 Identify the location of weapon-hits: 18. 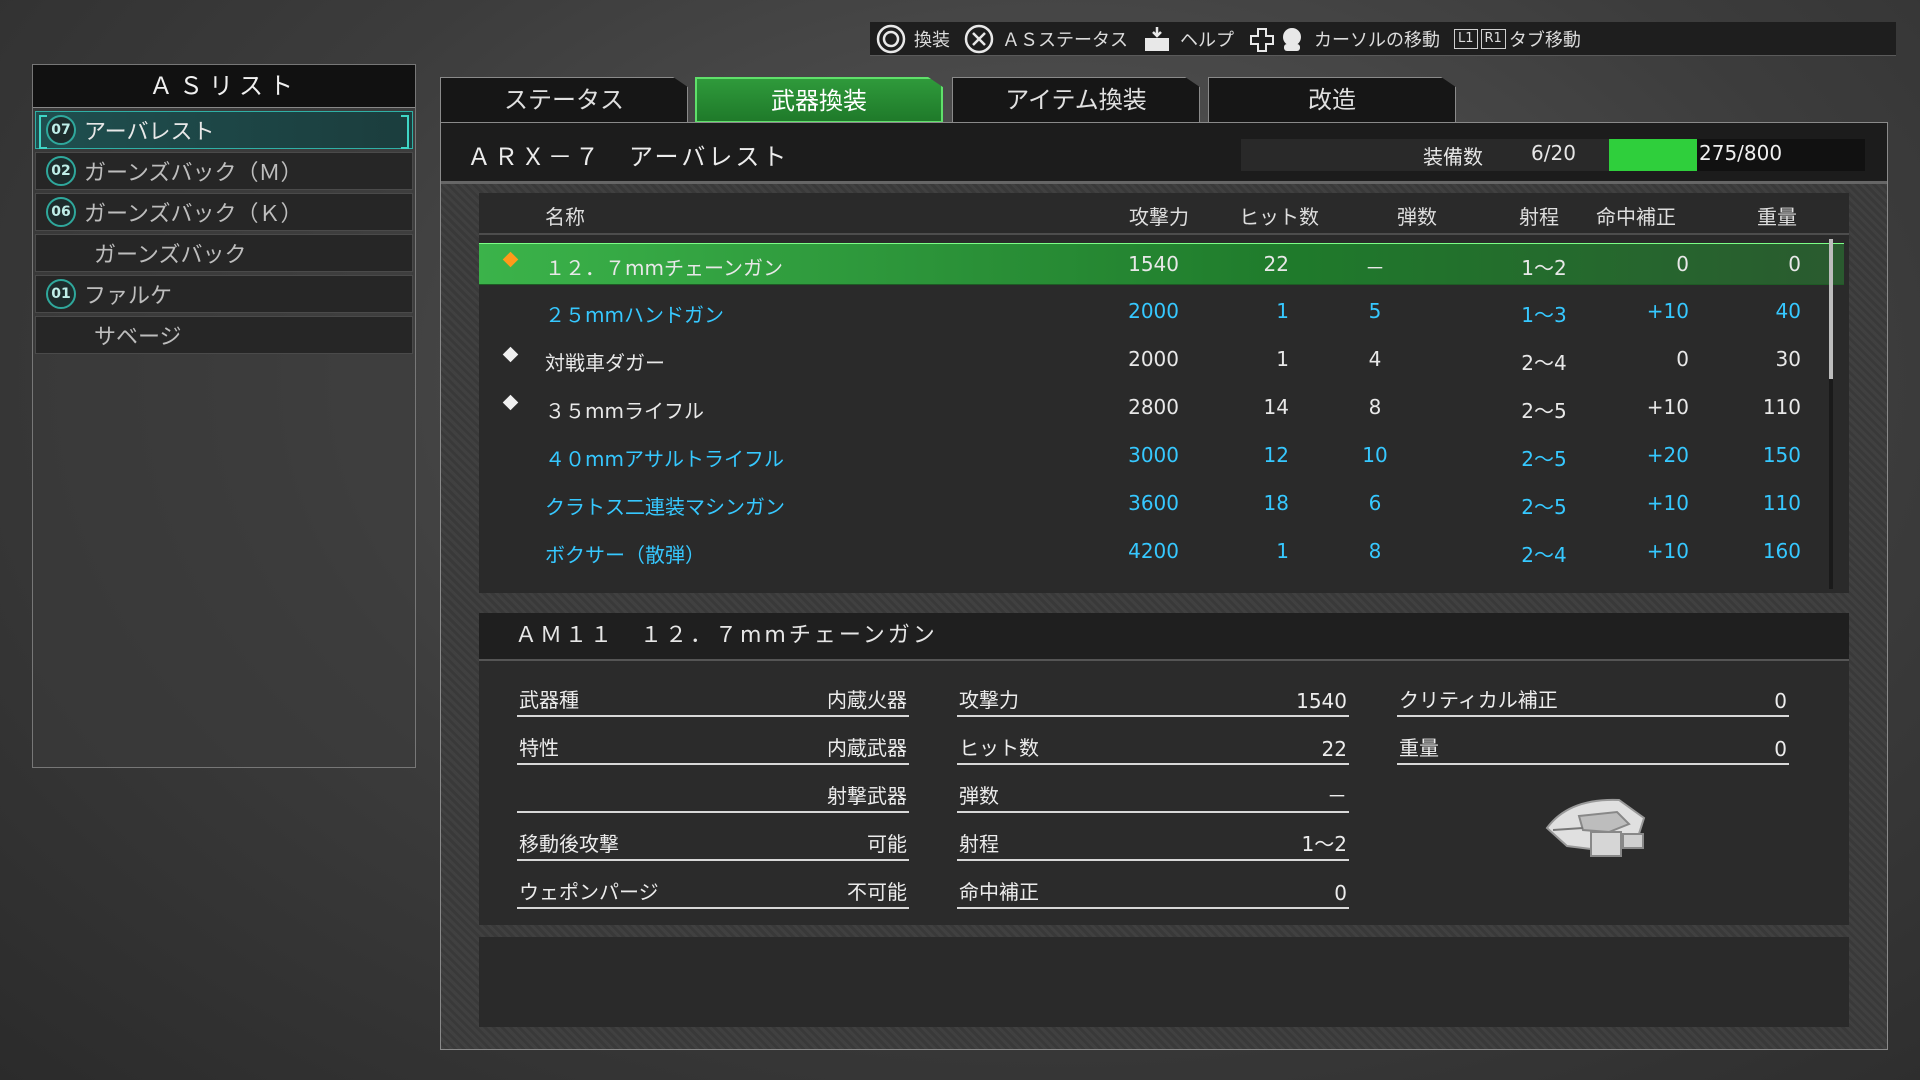
(1276, 503).